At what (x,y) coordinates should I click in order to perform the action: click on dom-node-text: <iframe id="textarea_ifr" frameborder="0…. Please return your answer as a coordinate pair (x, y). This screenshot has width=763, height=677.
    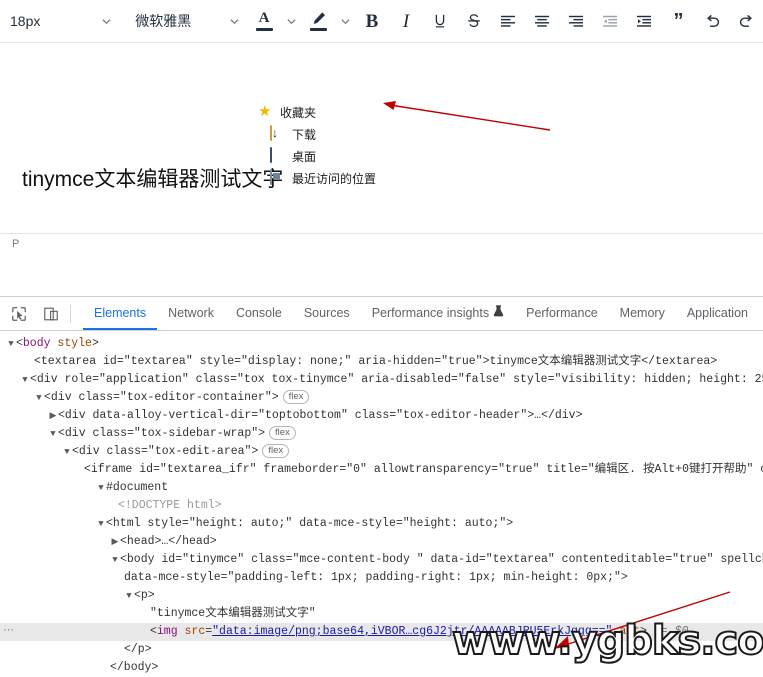
    Looking at the image, I should click on (423, 469).